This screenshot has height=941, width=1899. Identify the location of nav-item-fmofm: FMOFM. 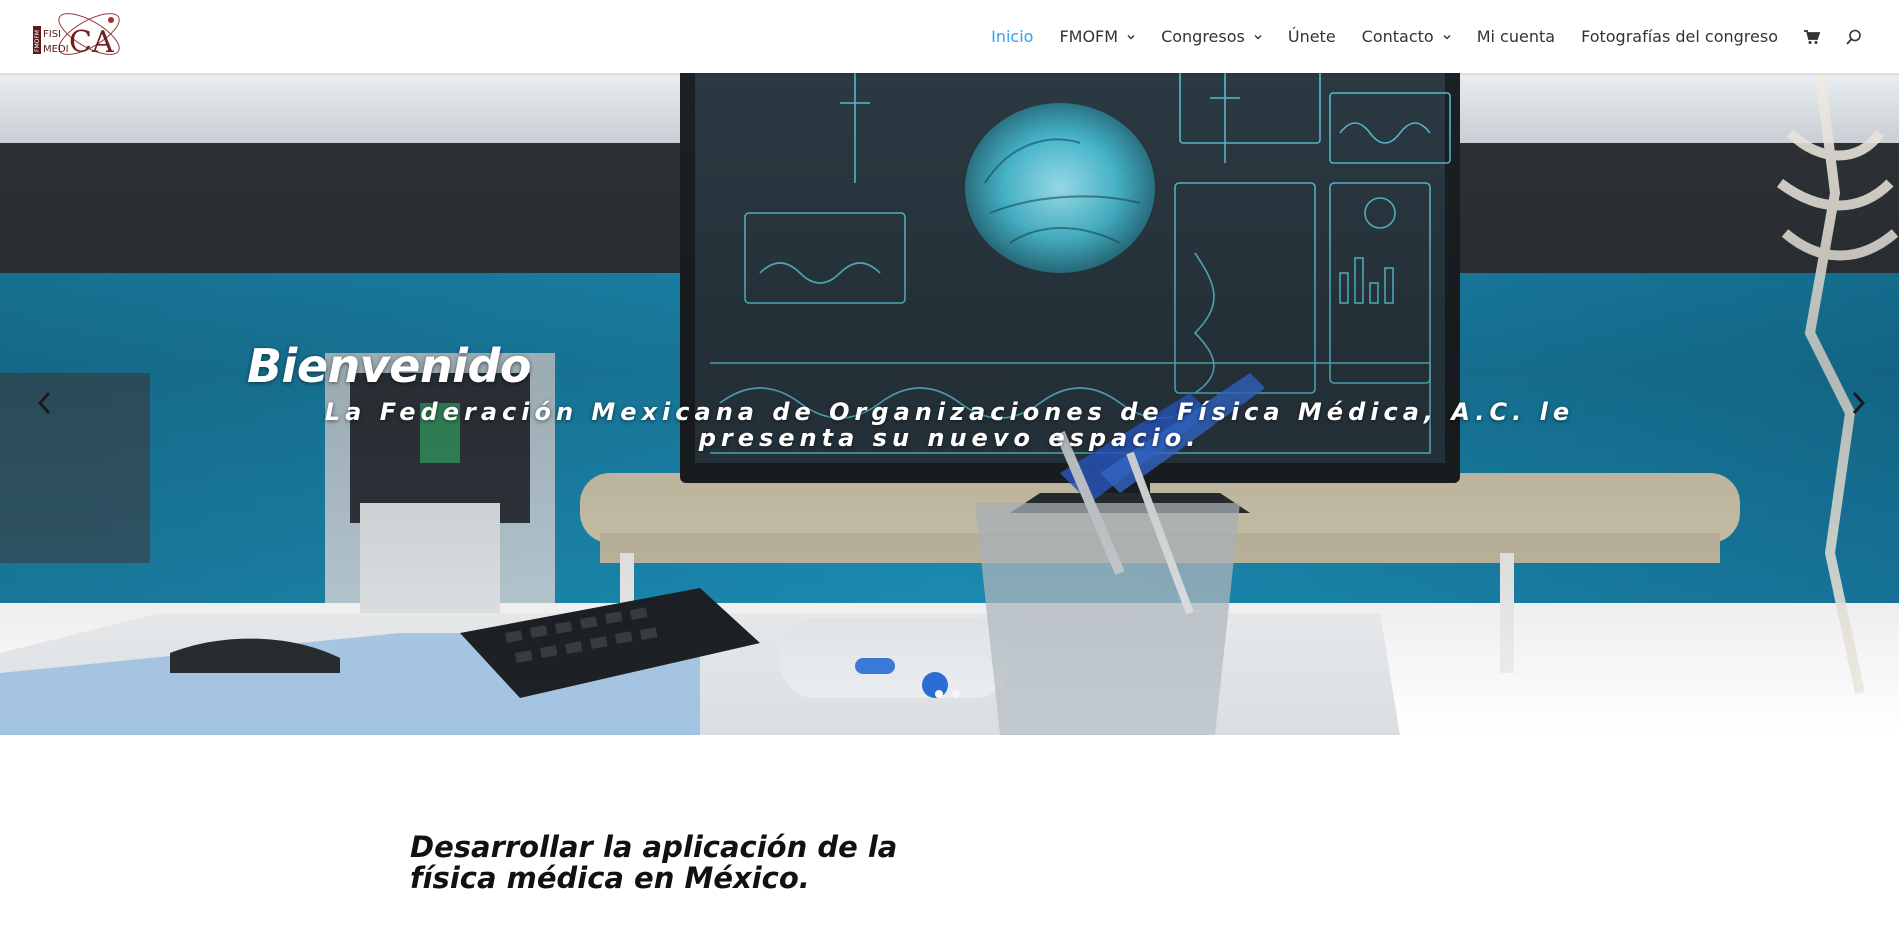
(1097, 36).